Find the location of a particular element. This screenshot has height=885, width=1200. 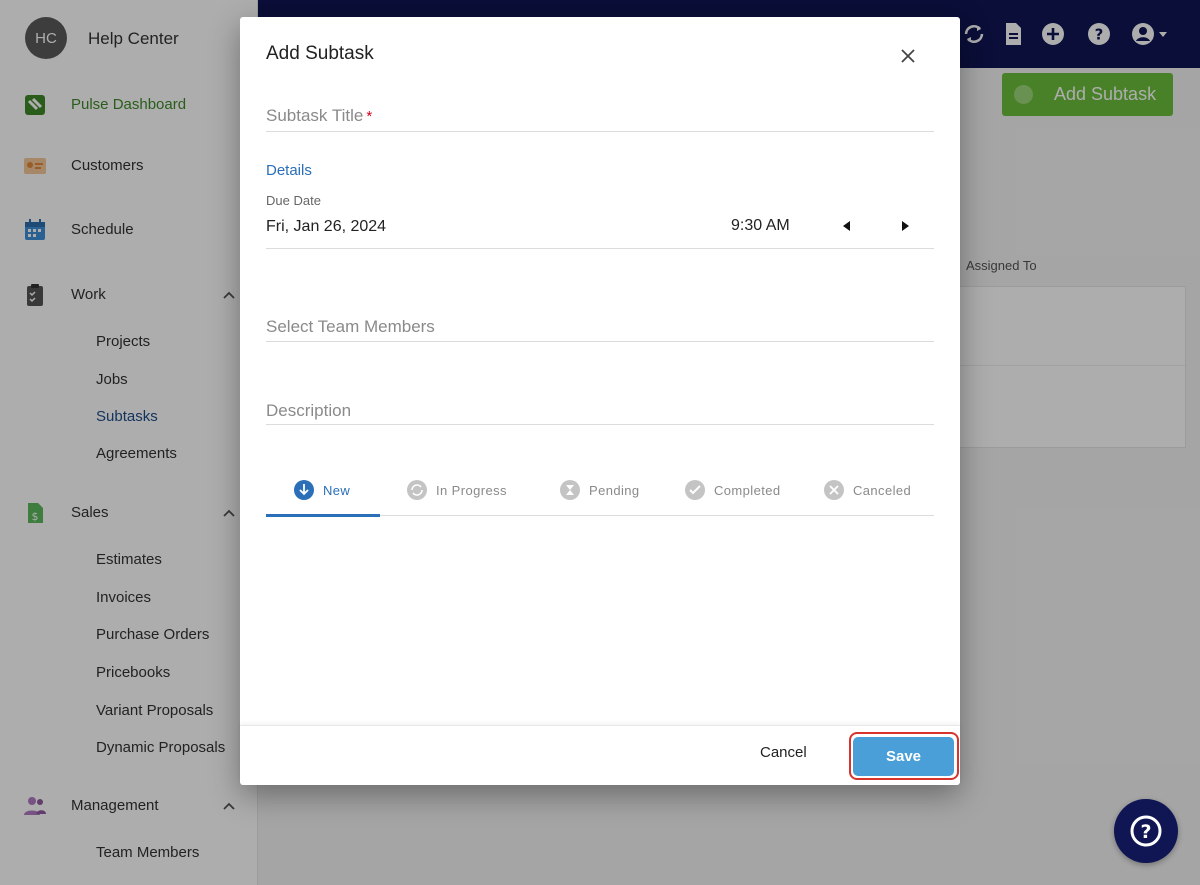

details-link: Details is located at coordinates (289, 170).